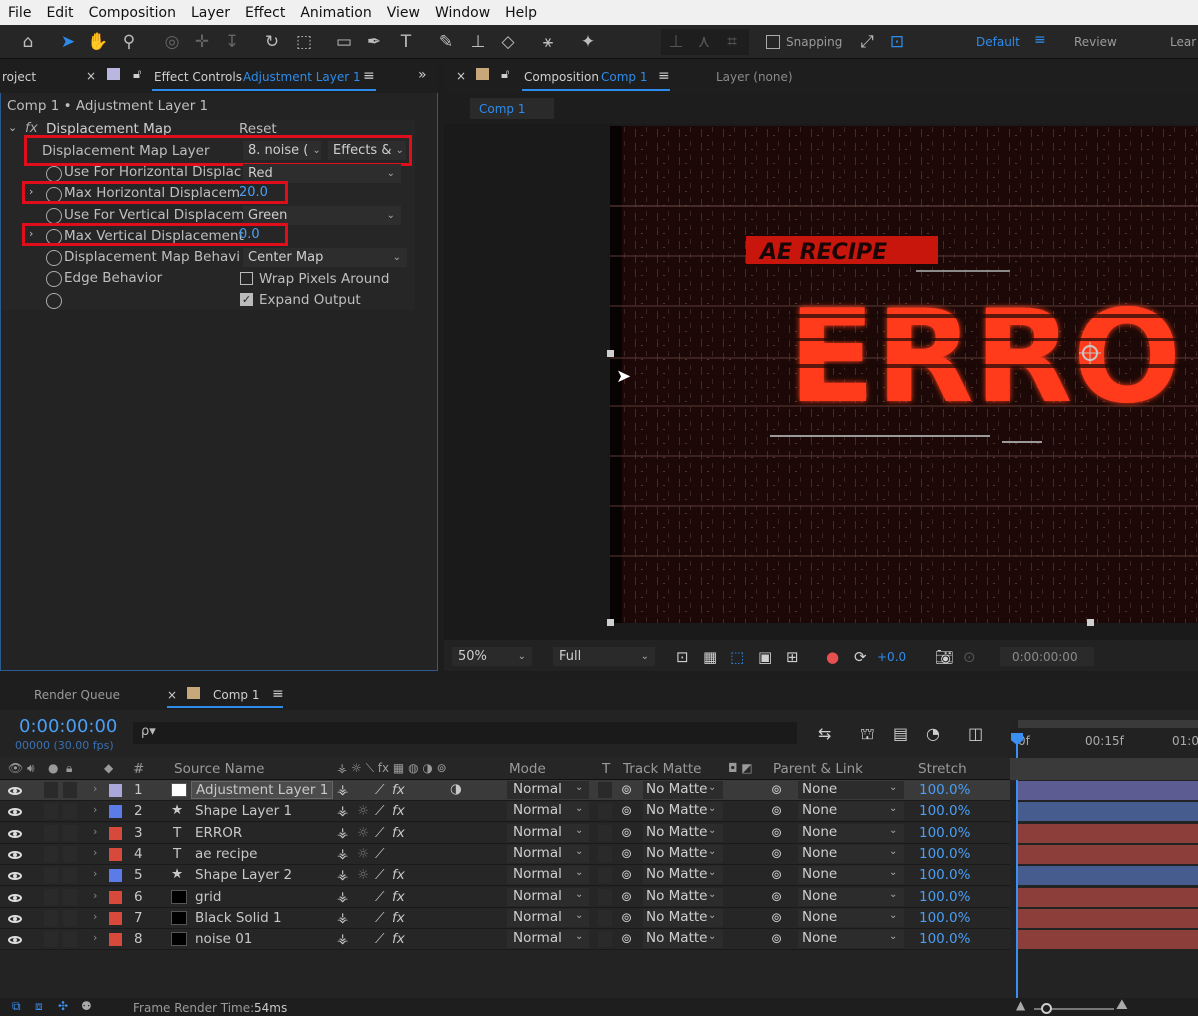 Image resolution: width=1198 pixels, height=1016 pixels. Describe the element at coordinates (776, 897) in the screenshot. I see `parent-pick-whip-icon: ⊚` at that location.